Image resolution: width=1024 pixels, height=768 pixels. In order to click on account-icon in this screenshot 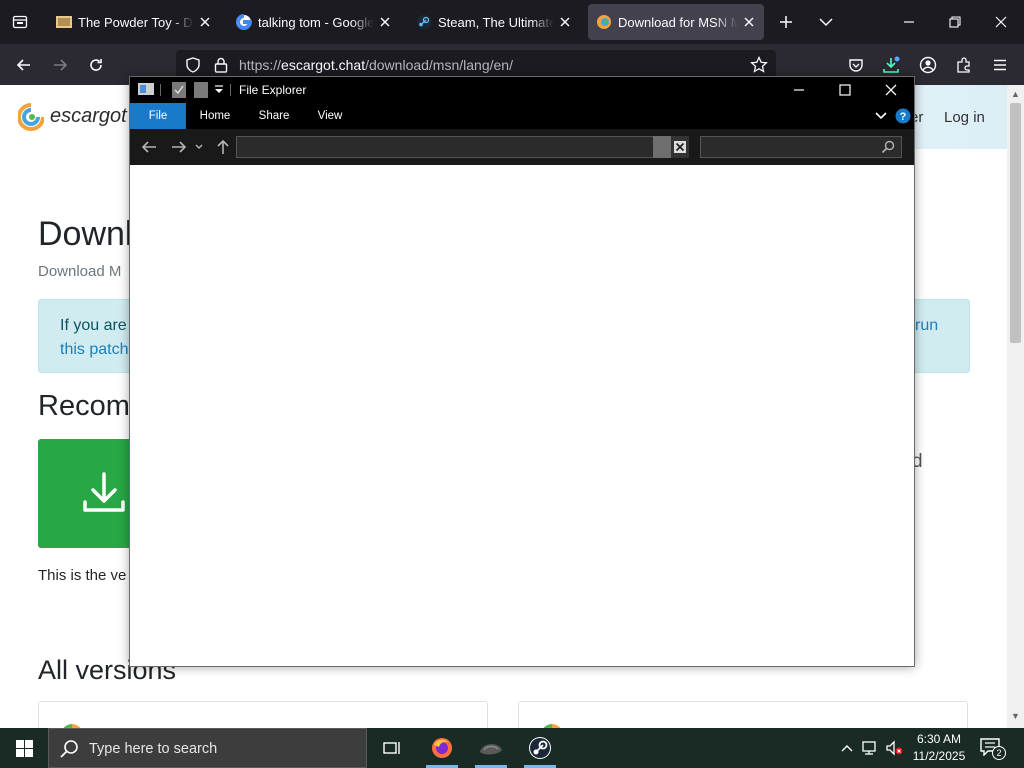, I will do `click(928, 65)`.